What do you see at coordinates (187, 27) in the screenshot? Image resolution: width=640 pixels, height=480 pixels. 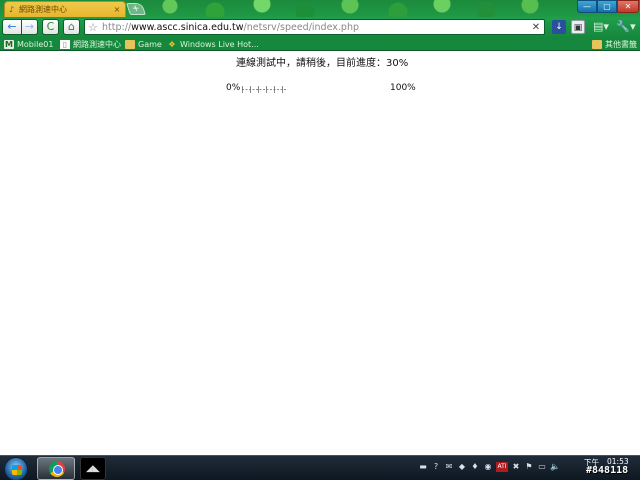 I see `url-host: www.ascc.sinica.edu.tw` at bounding box center [187, 27].